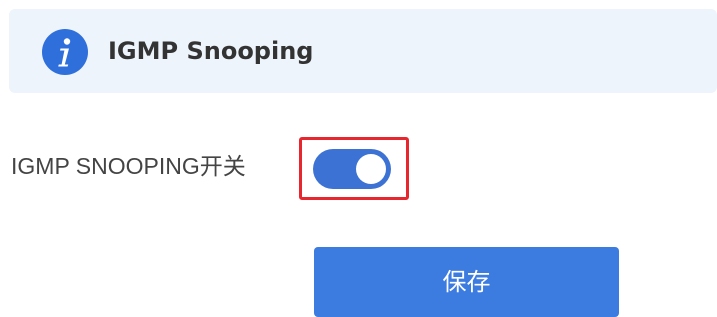 This screenshot has width=717, height=317. Describe the element at coordinates (128, 166) in the screenshot. I see `igmp-snooping-toggle-label: IGMP SNOOPING开关` at that location.